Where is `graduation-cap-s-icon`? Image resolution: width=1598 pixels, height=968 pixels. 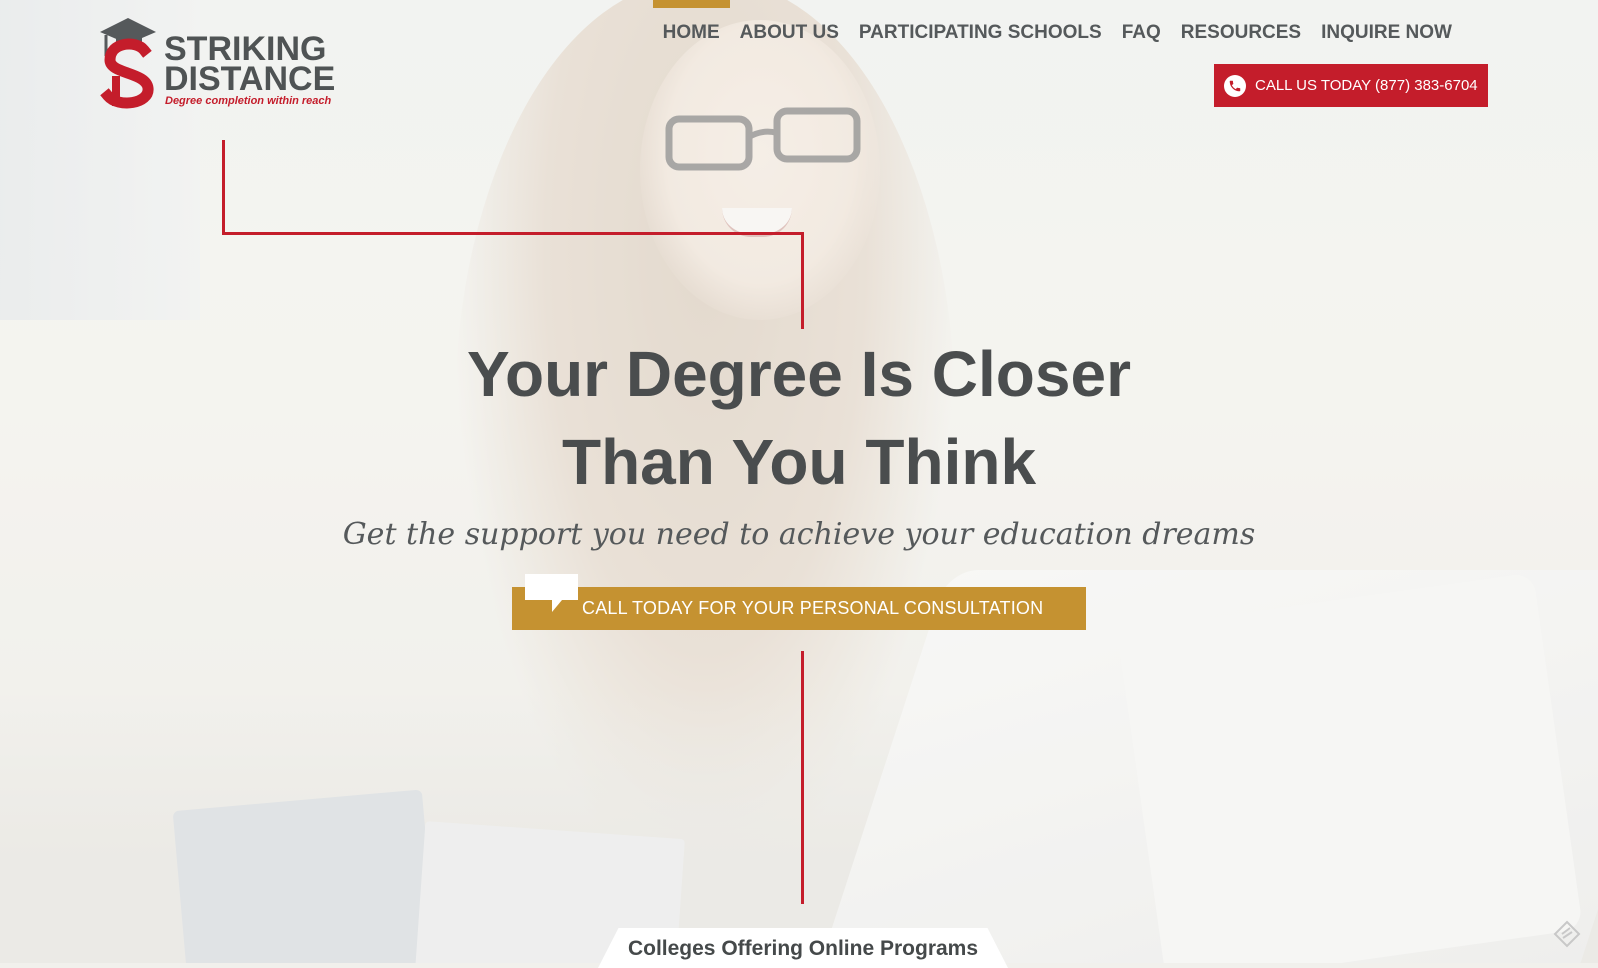
graduation-cap-s-icon is located at coordinates (128, 63).